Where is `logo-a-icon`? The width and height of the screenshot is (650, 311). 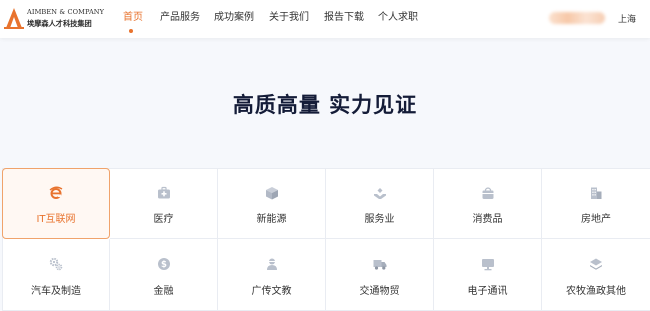 logo-a-icon is located at coordinates (14, 18).